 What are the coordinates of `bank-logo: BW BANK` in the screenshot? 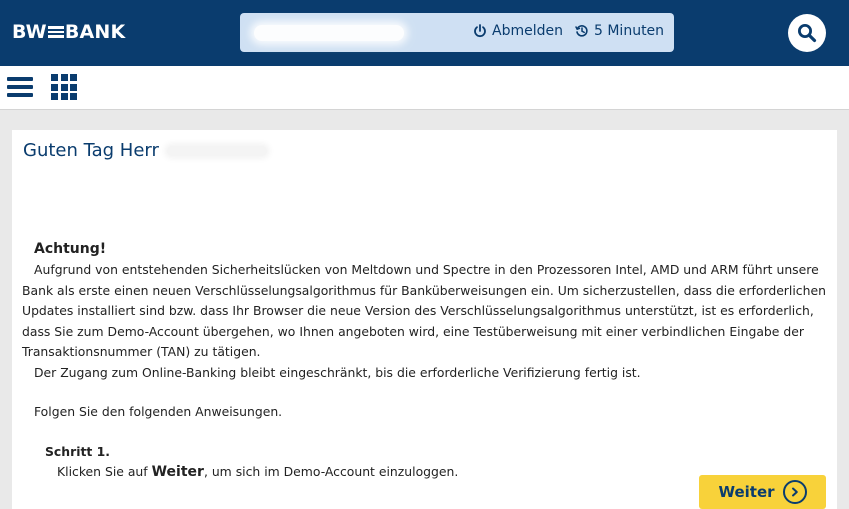 It's located at (68, 32).